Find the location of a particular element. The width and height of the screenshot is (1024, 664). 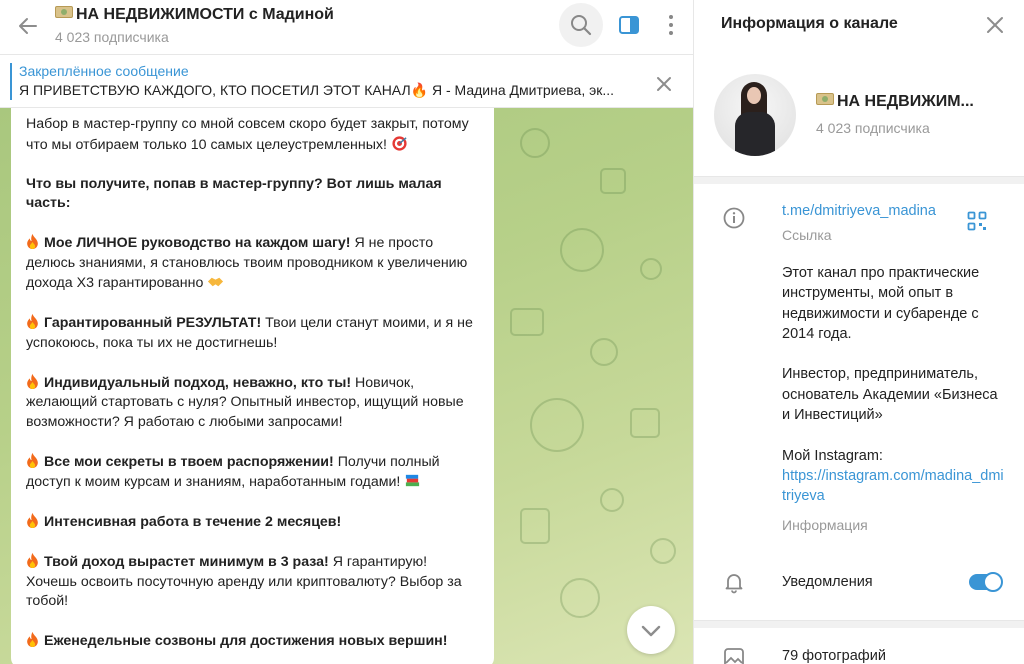

description-label: Информация is located at coordinates (825, 525).